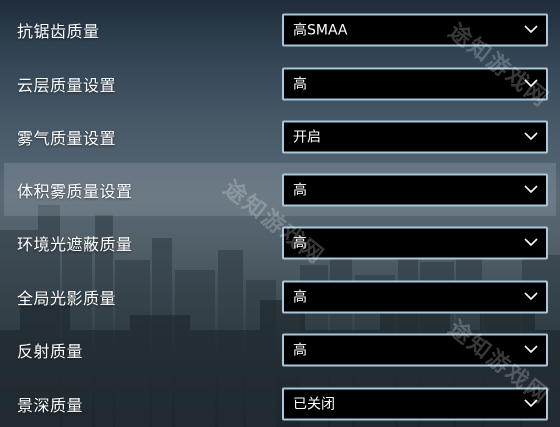 The height and width of the screenshot is (427, 560). I want to click on setting-row-reflection-quality: 反射质量 高, so click(280, 349).